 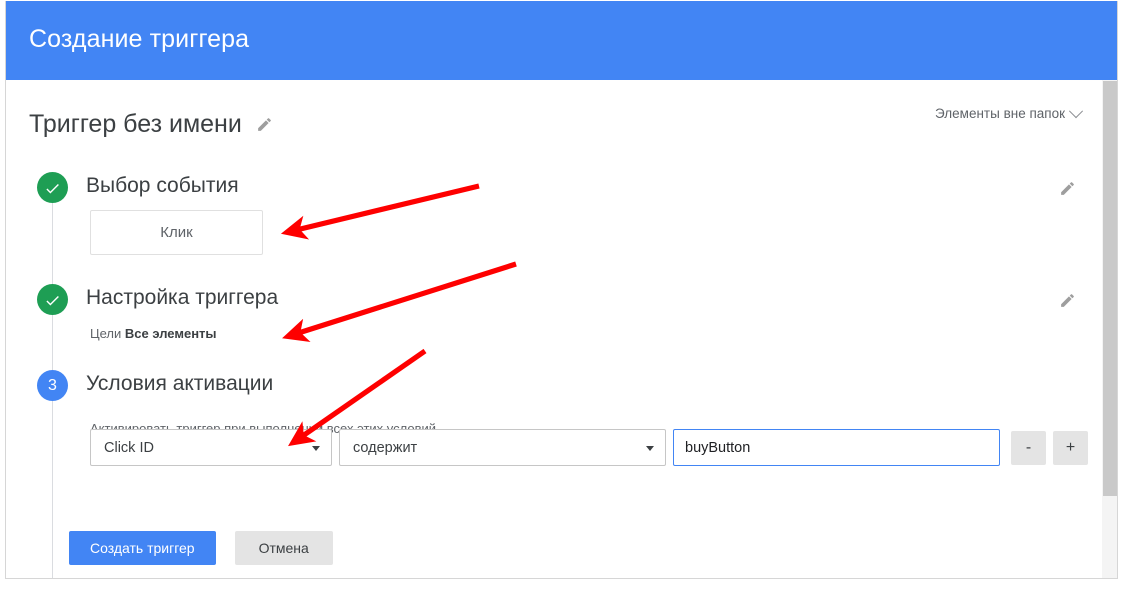 I want to click on step-1-title: Выбор события, so click(x=162, y=185).